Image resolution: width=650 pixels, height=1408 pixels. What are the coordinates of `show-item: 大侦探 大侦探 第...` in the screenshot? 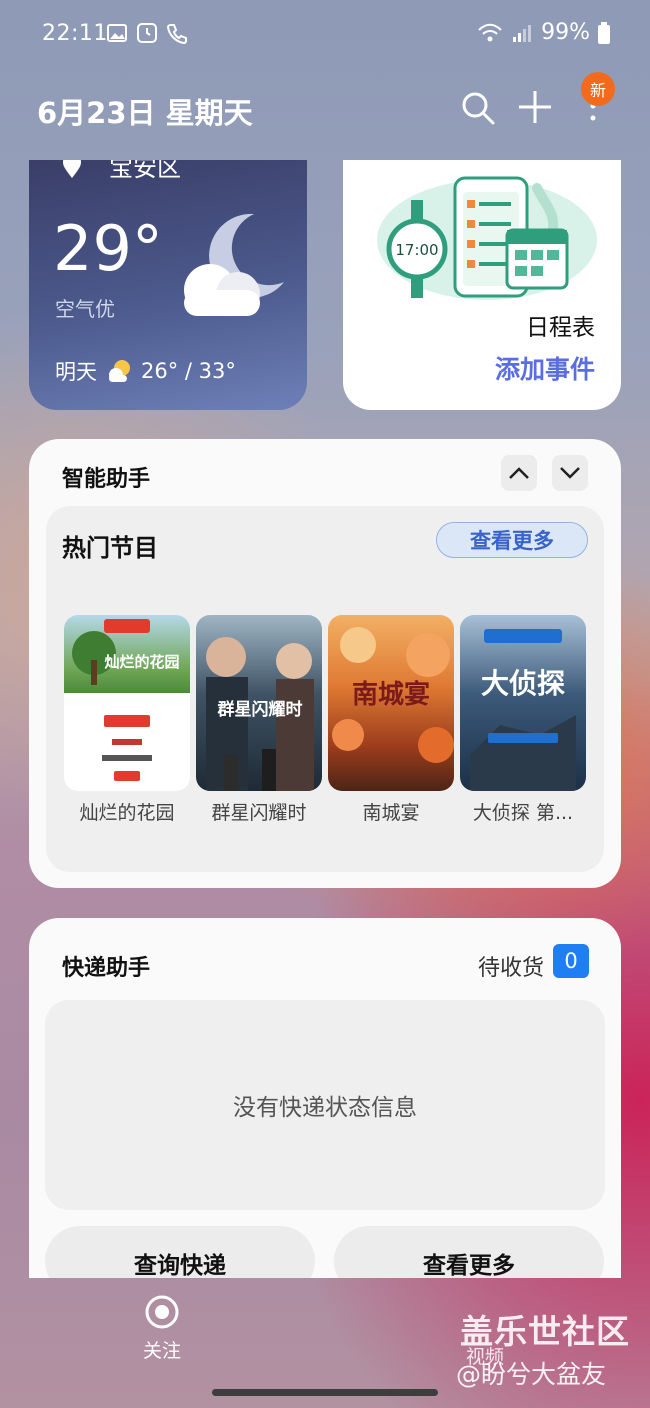 It's located at (523, 720).